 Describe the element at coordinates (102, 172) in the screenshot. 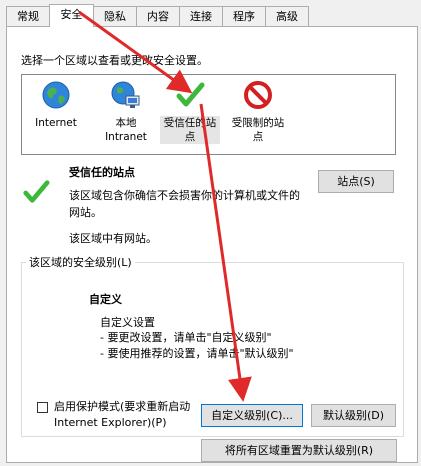

I see `zone-title: 受信任的站点` at that location.